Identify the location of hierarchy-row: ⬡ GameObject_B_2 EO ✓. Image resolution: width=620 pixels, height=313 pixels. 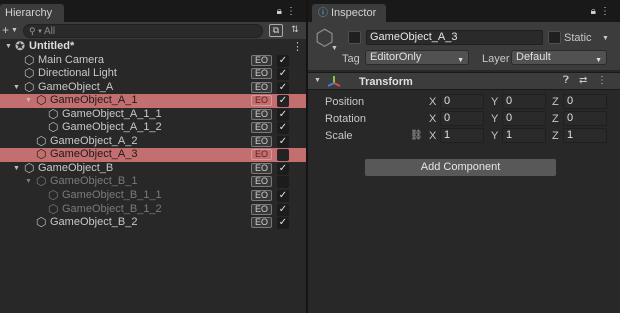
(153, 223).